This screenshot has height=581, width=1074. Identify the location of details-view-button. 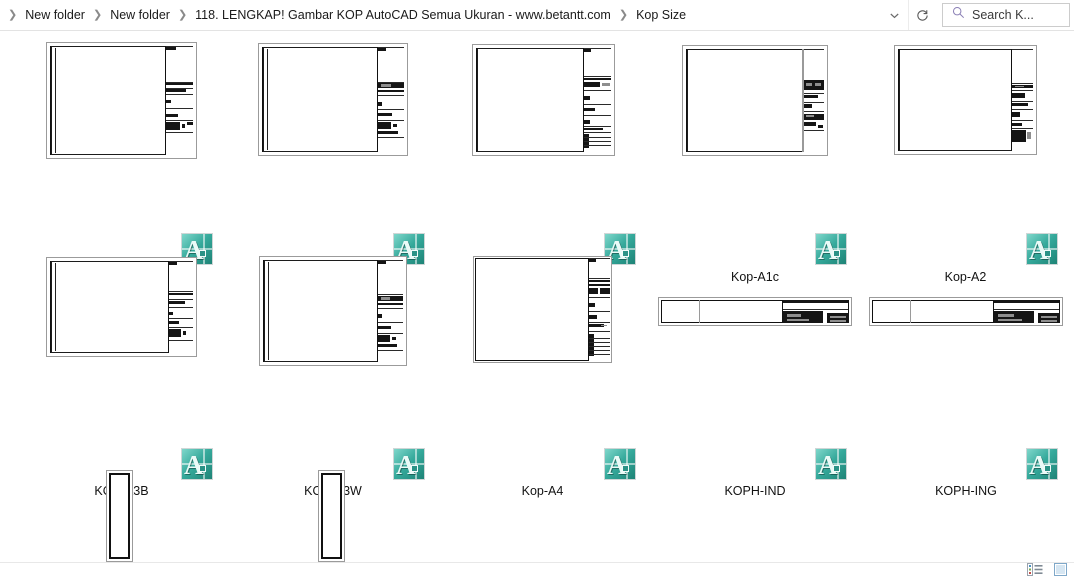
(1035, 571).